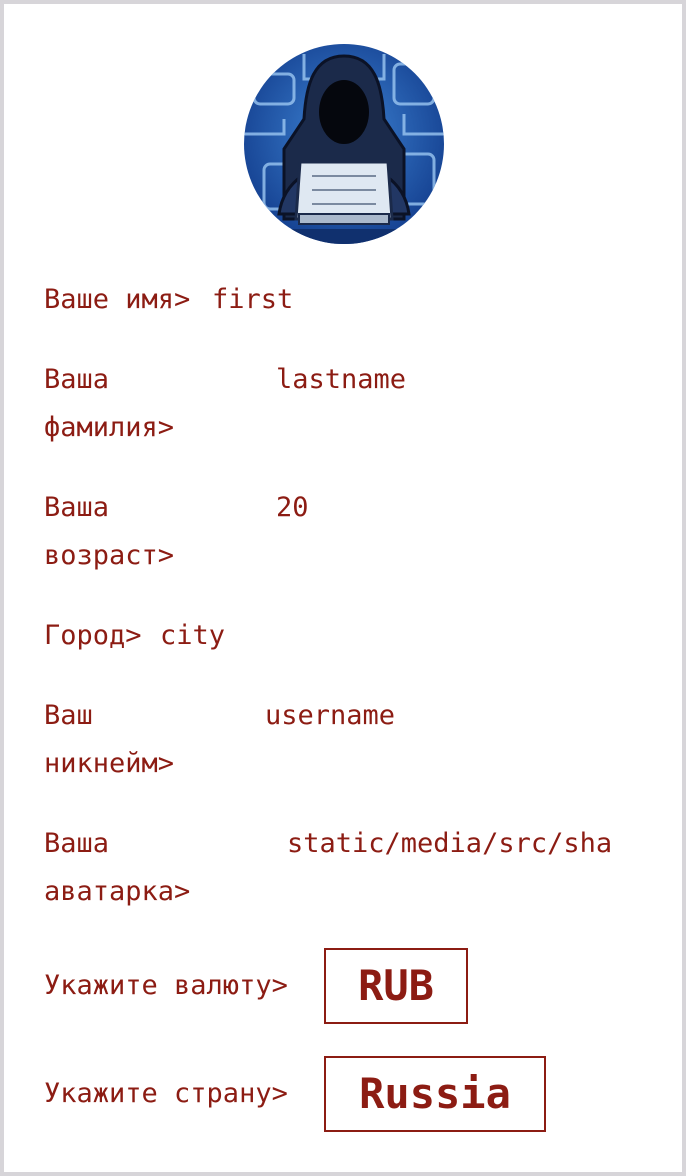 This screenshot has width=686, height=1176. What do you see at coordinates (77, 379) in the screenshot?
I see `last-name-label-line1: Ваша` at bounding box center [77, 379].